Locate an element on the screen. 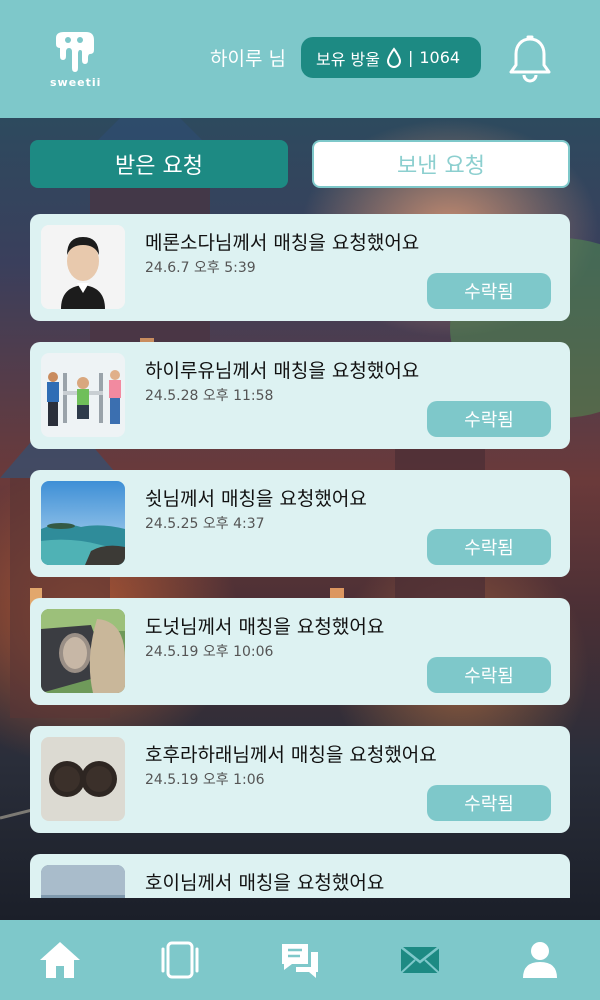 The width and height of the screenshot is (600, 1000). request-time: 24.5.28 오후 11:58 is located at coordinates (209, 396).